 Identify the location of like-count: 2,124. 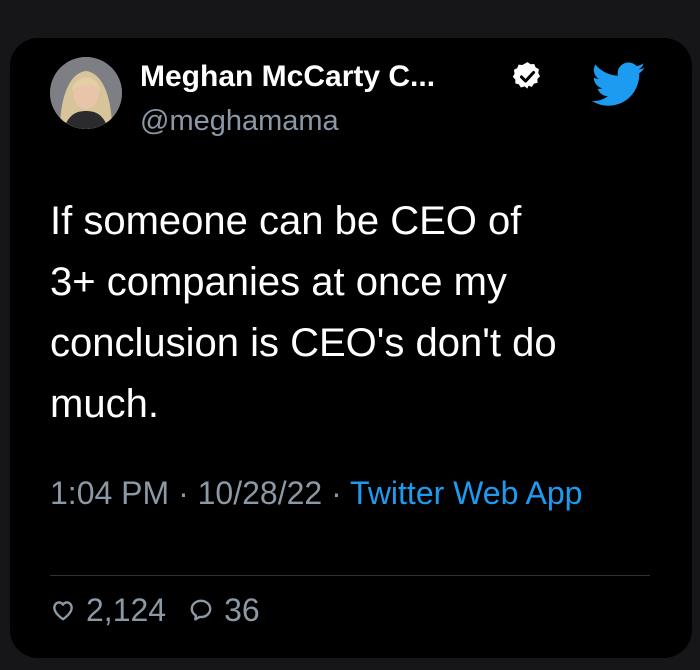
(126, 609).